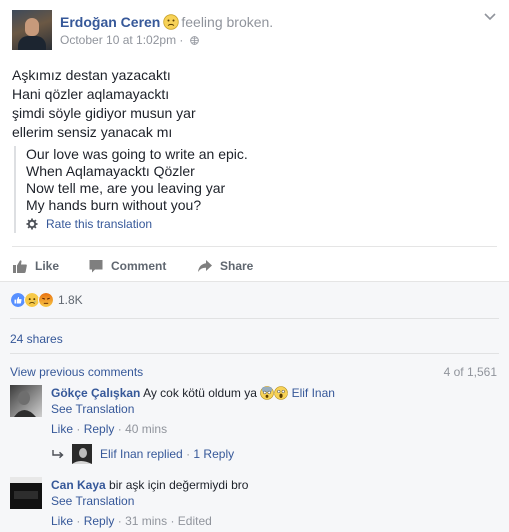  What do you see at coordinates (227, 22) in the screenshot?
I see `feeling-text: feeling broken.` at bounding box center [227, 22].